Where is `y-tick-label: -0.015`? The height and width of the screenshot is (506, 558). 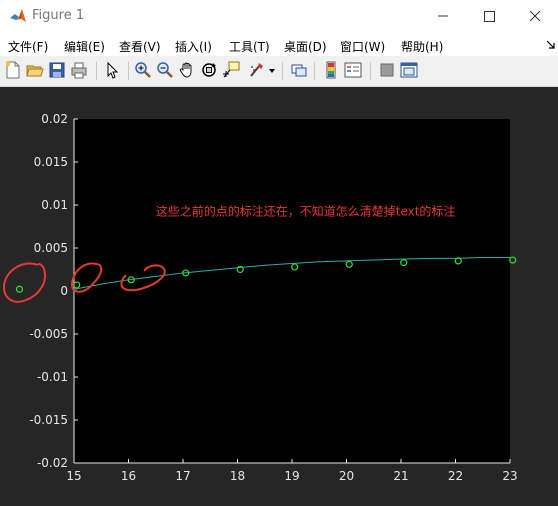 y-tick-label: -0.015 is located at coordinates (48, 420).